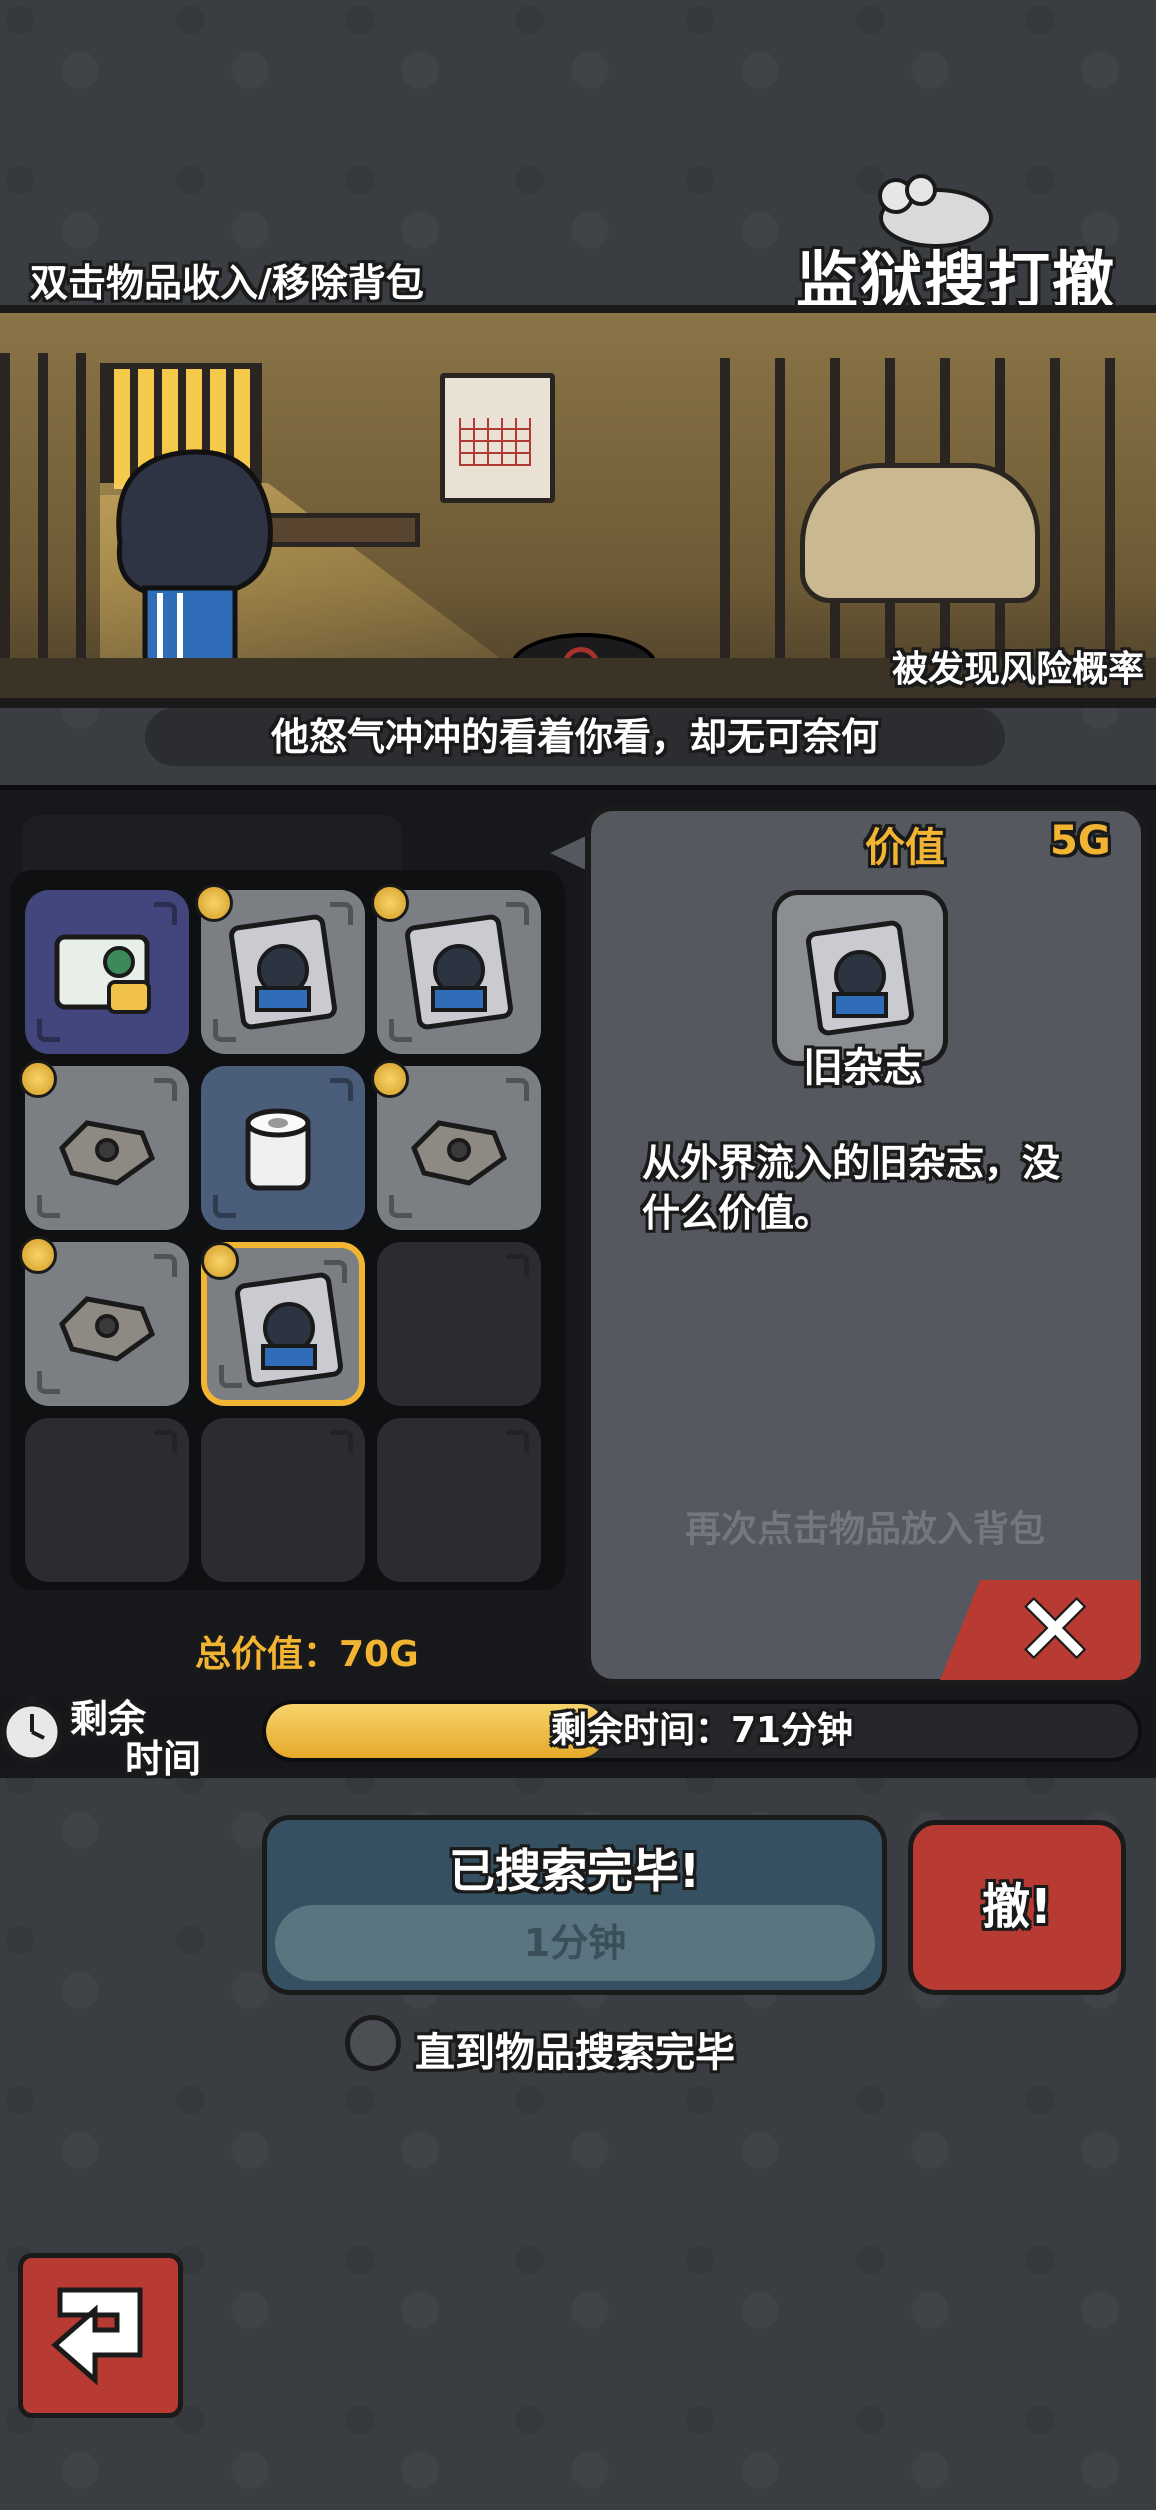 This screenshot has height=2510, width=1156. What do you see at coordinates (32, 1729) in the screenshot?
I see `stopwatch-icon` at bounding box center [32, 1729].